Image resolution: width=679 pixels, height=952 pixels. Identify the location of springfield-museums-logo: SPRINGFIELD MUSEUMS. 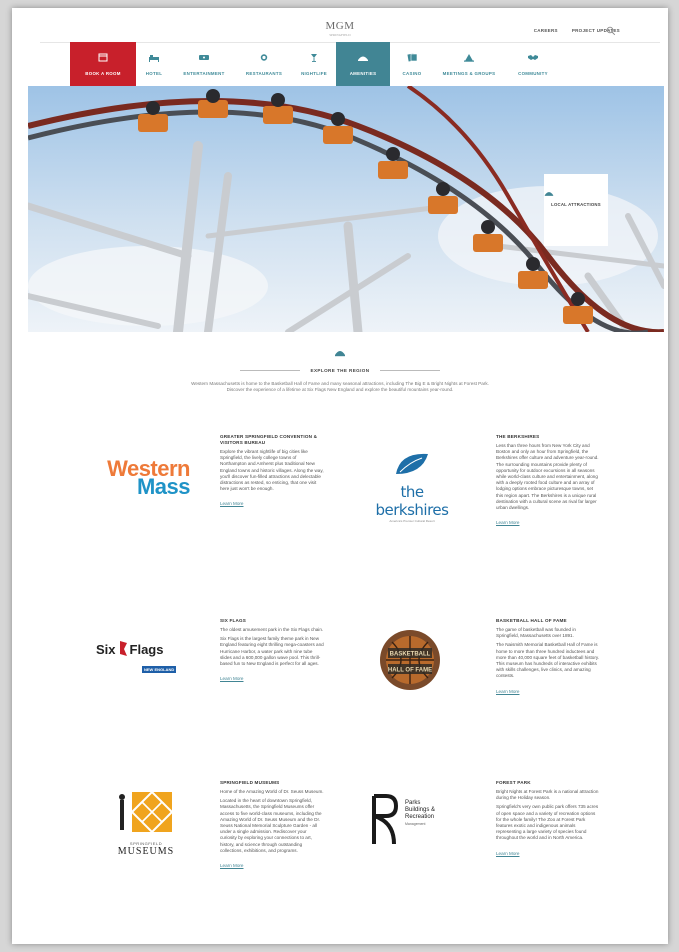
(146, 823).